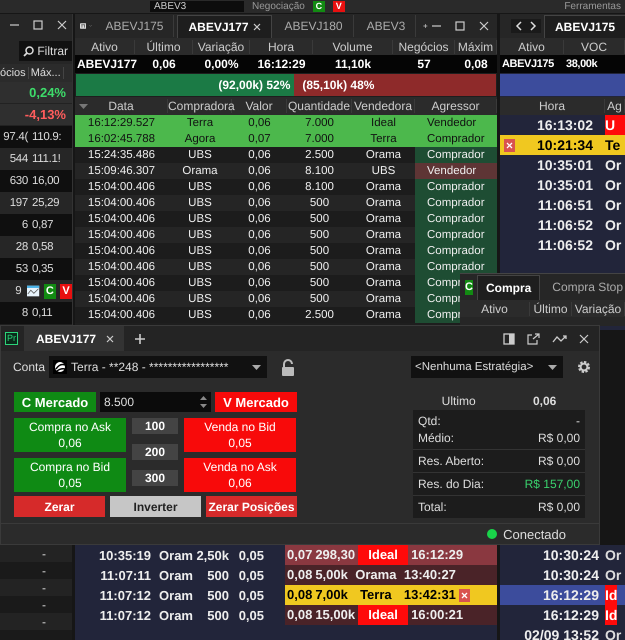 This screenshot has height=640, width=625. Describe the element at coordinates (83, 106) in the screenshot. I see `sort-icon` at that location.